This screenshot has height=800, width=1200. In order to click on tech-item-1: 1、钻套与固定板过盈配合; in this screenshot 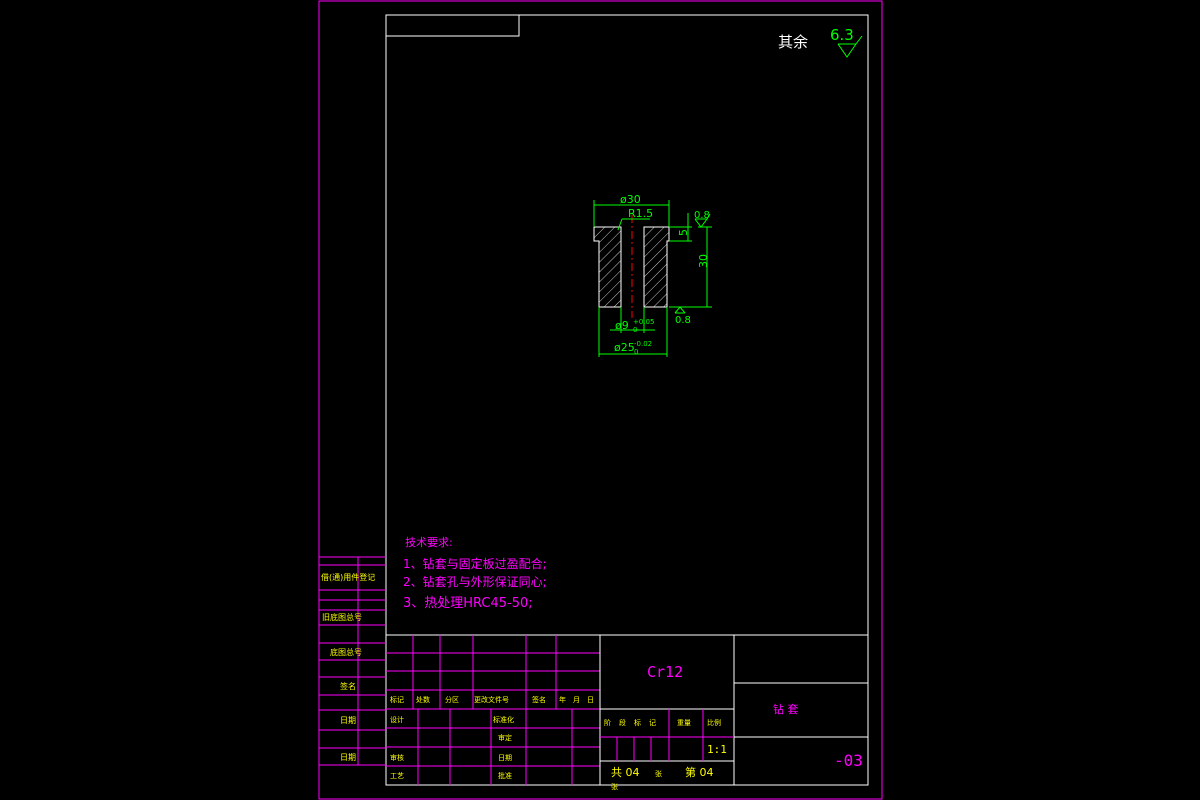, I will do `click(475, 563)`.